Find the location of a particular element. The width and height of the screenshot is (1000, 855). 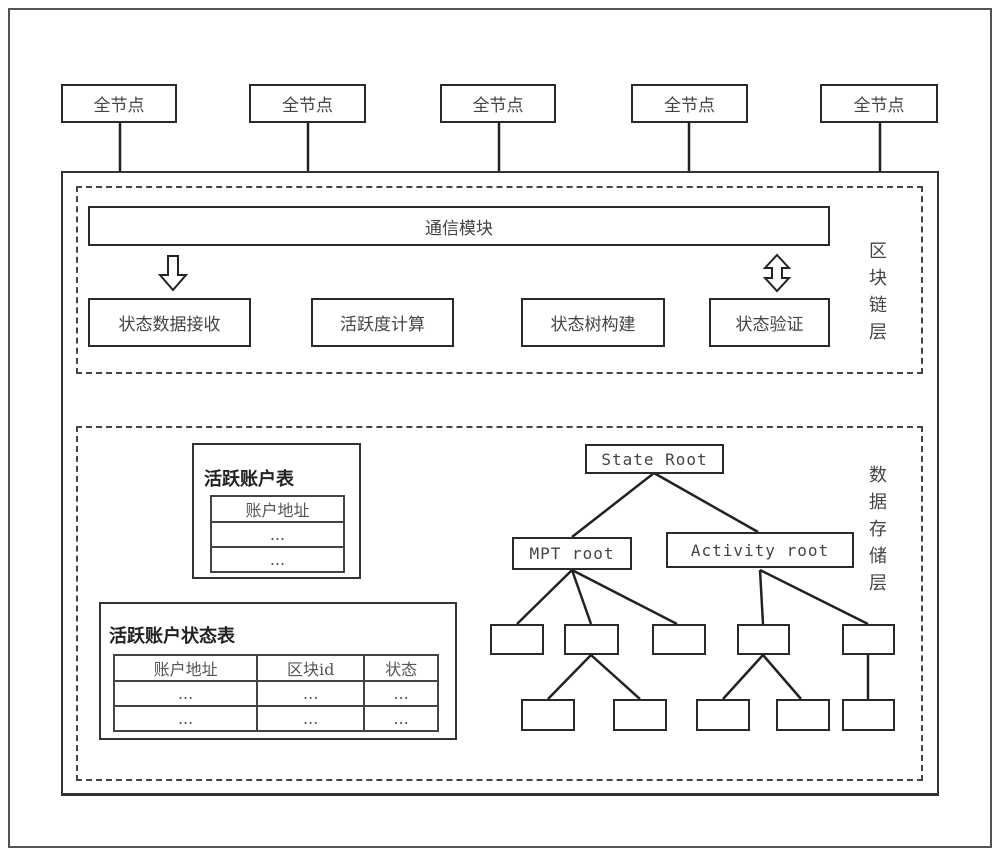

active-account-state-table-title: 活跃账户状态表 is located at coordinates (172, 636).